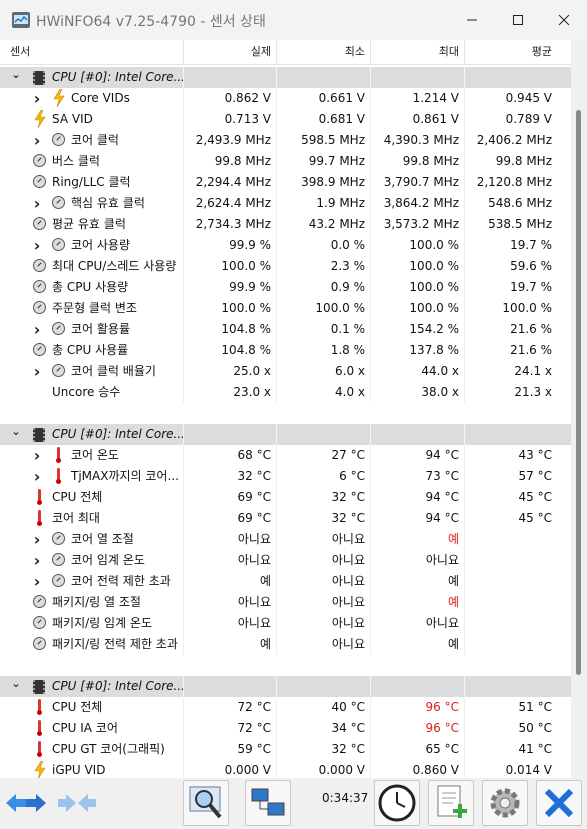 This screenshot has width=587, height=829. Describe the element at coordinates (285, 707) in the screenshot. I see `sensor-row: CPU 전체 72 °C 40 °C 96 °C 51 °C` at that location.